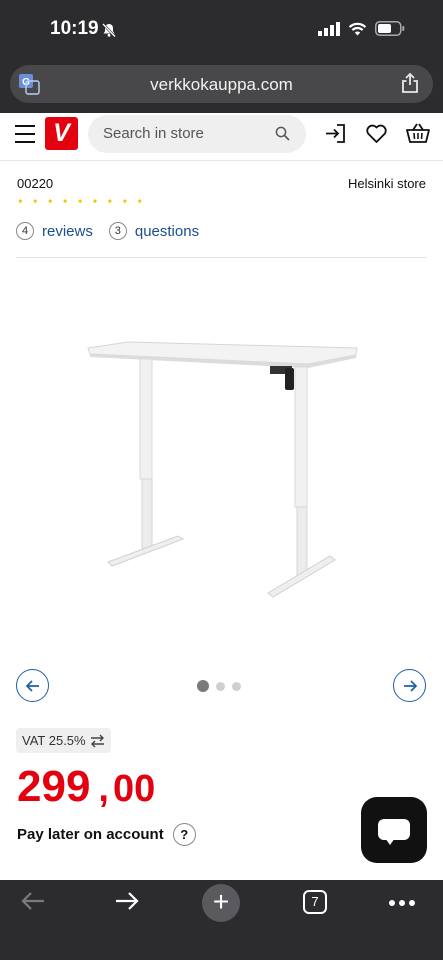  I want to click on store-logo: V, so click(61, 133).